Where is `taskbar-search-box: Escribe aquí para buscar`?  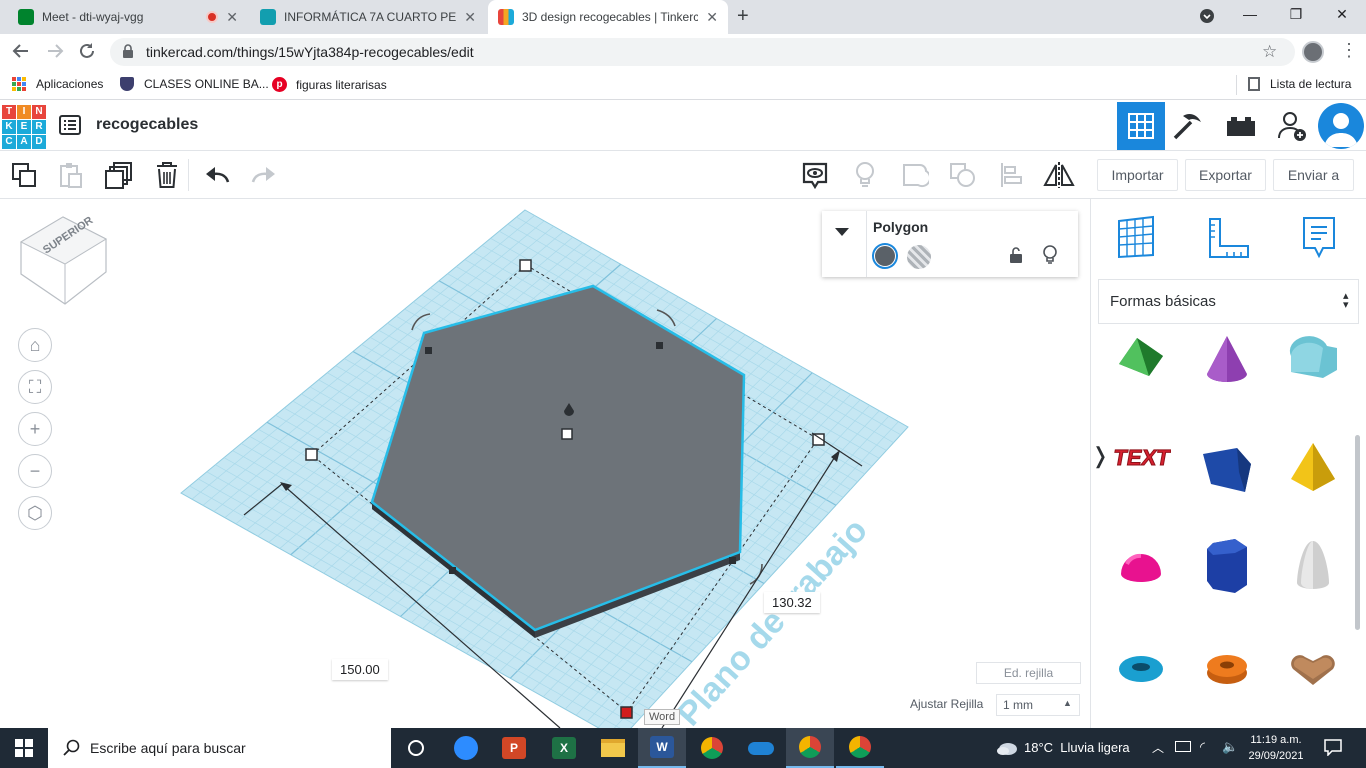 taskbar-search-box: Escribe aquí para buscar is located at coordinates (219, 748).